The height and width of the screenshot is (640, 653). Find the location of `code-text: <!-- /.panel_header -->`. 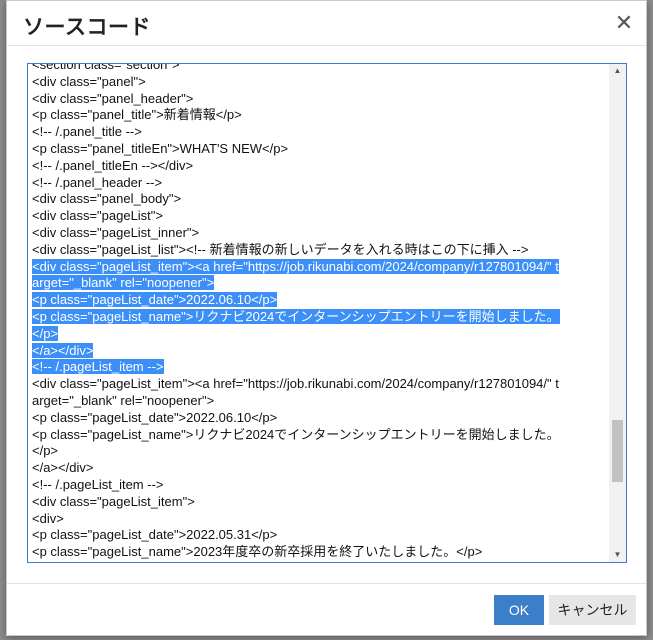

code-text: <!-- /.panel_header --> is located at coordinates (97, 182).